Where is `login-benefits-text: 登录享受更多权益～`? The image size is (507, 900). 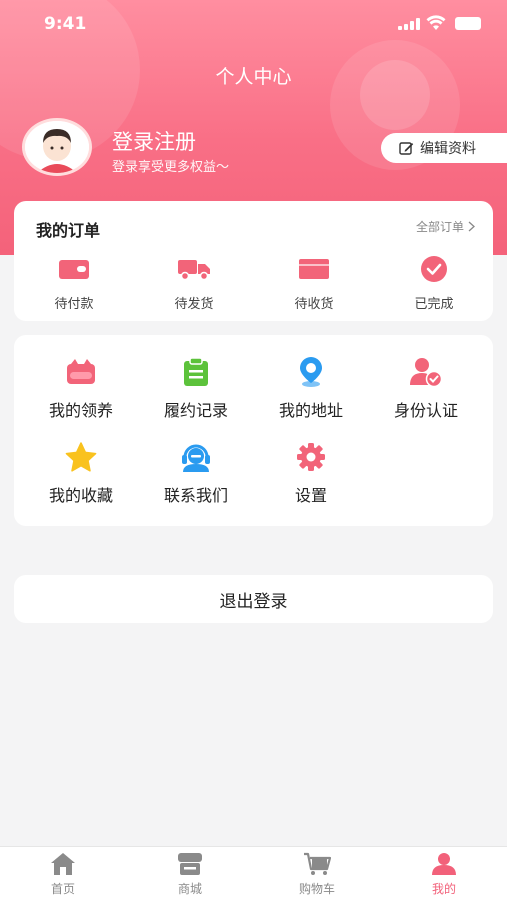 login-benefits-text: 登录享受更多权益～ is located at coordinates (171, 167).